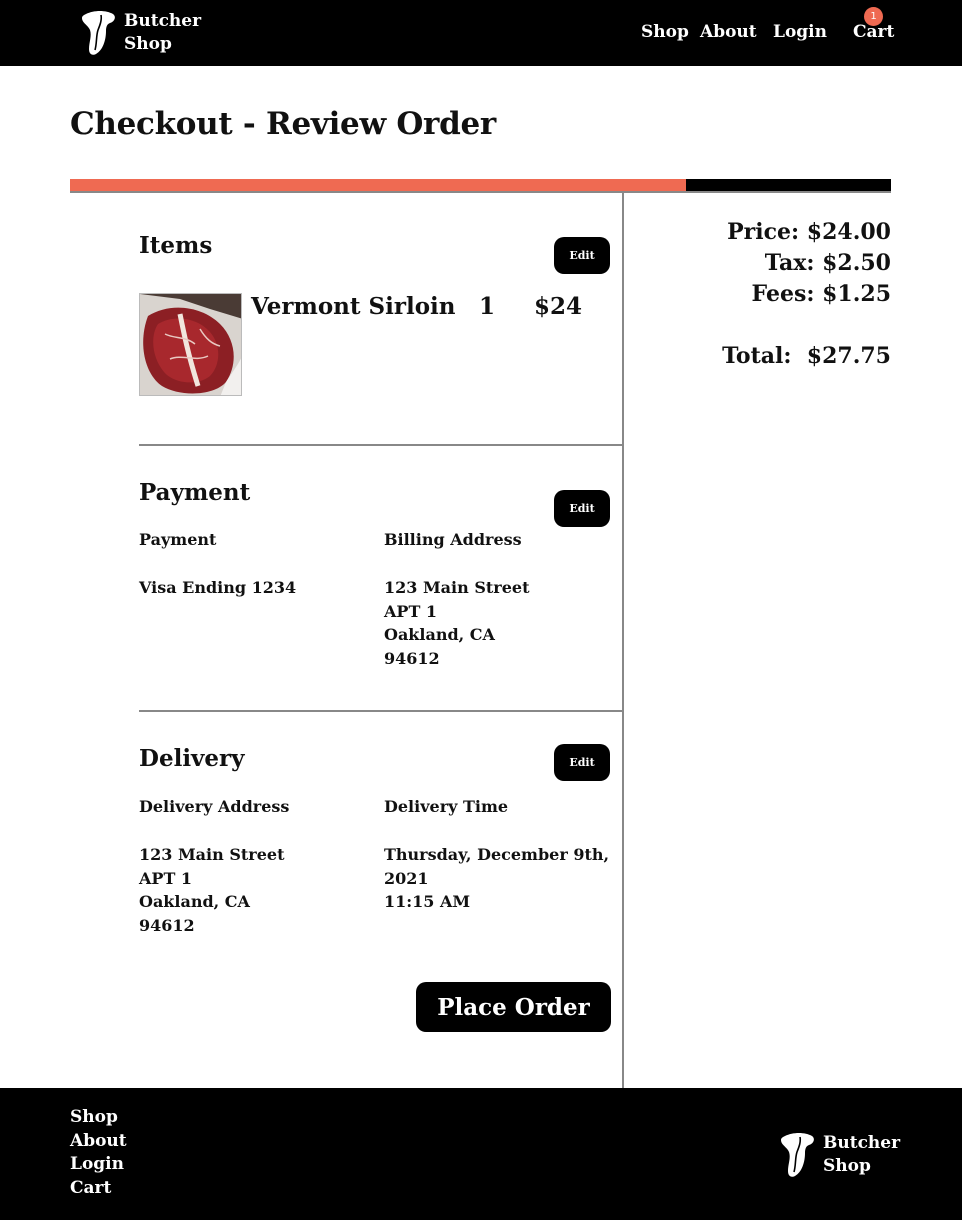 The width and height of the screenshot is (962, 1220). I want to click on site-footer: Butcher Shop, so click(481, 1154).